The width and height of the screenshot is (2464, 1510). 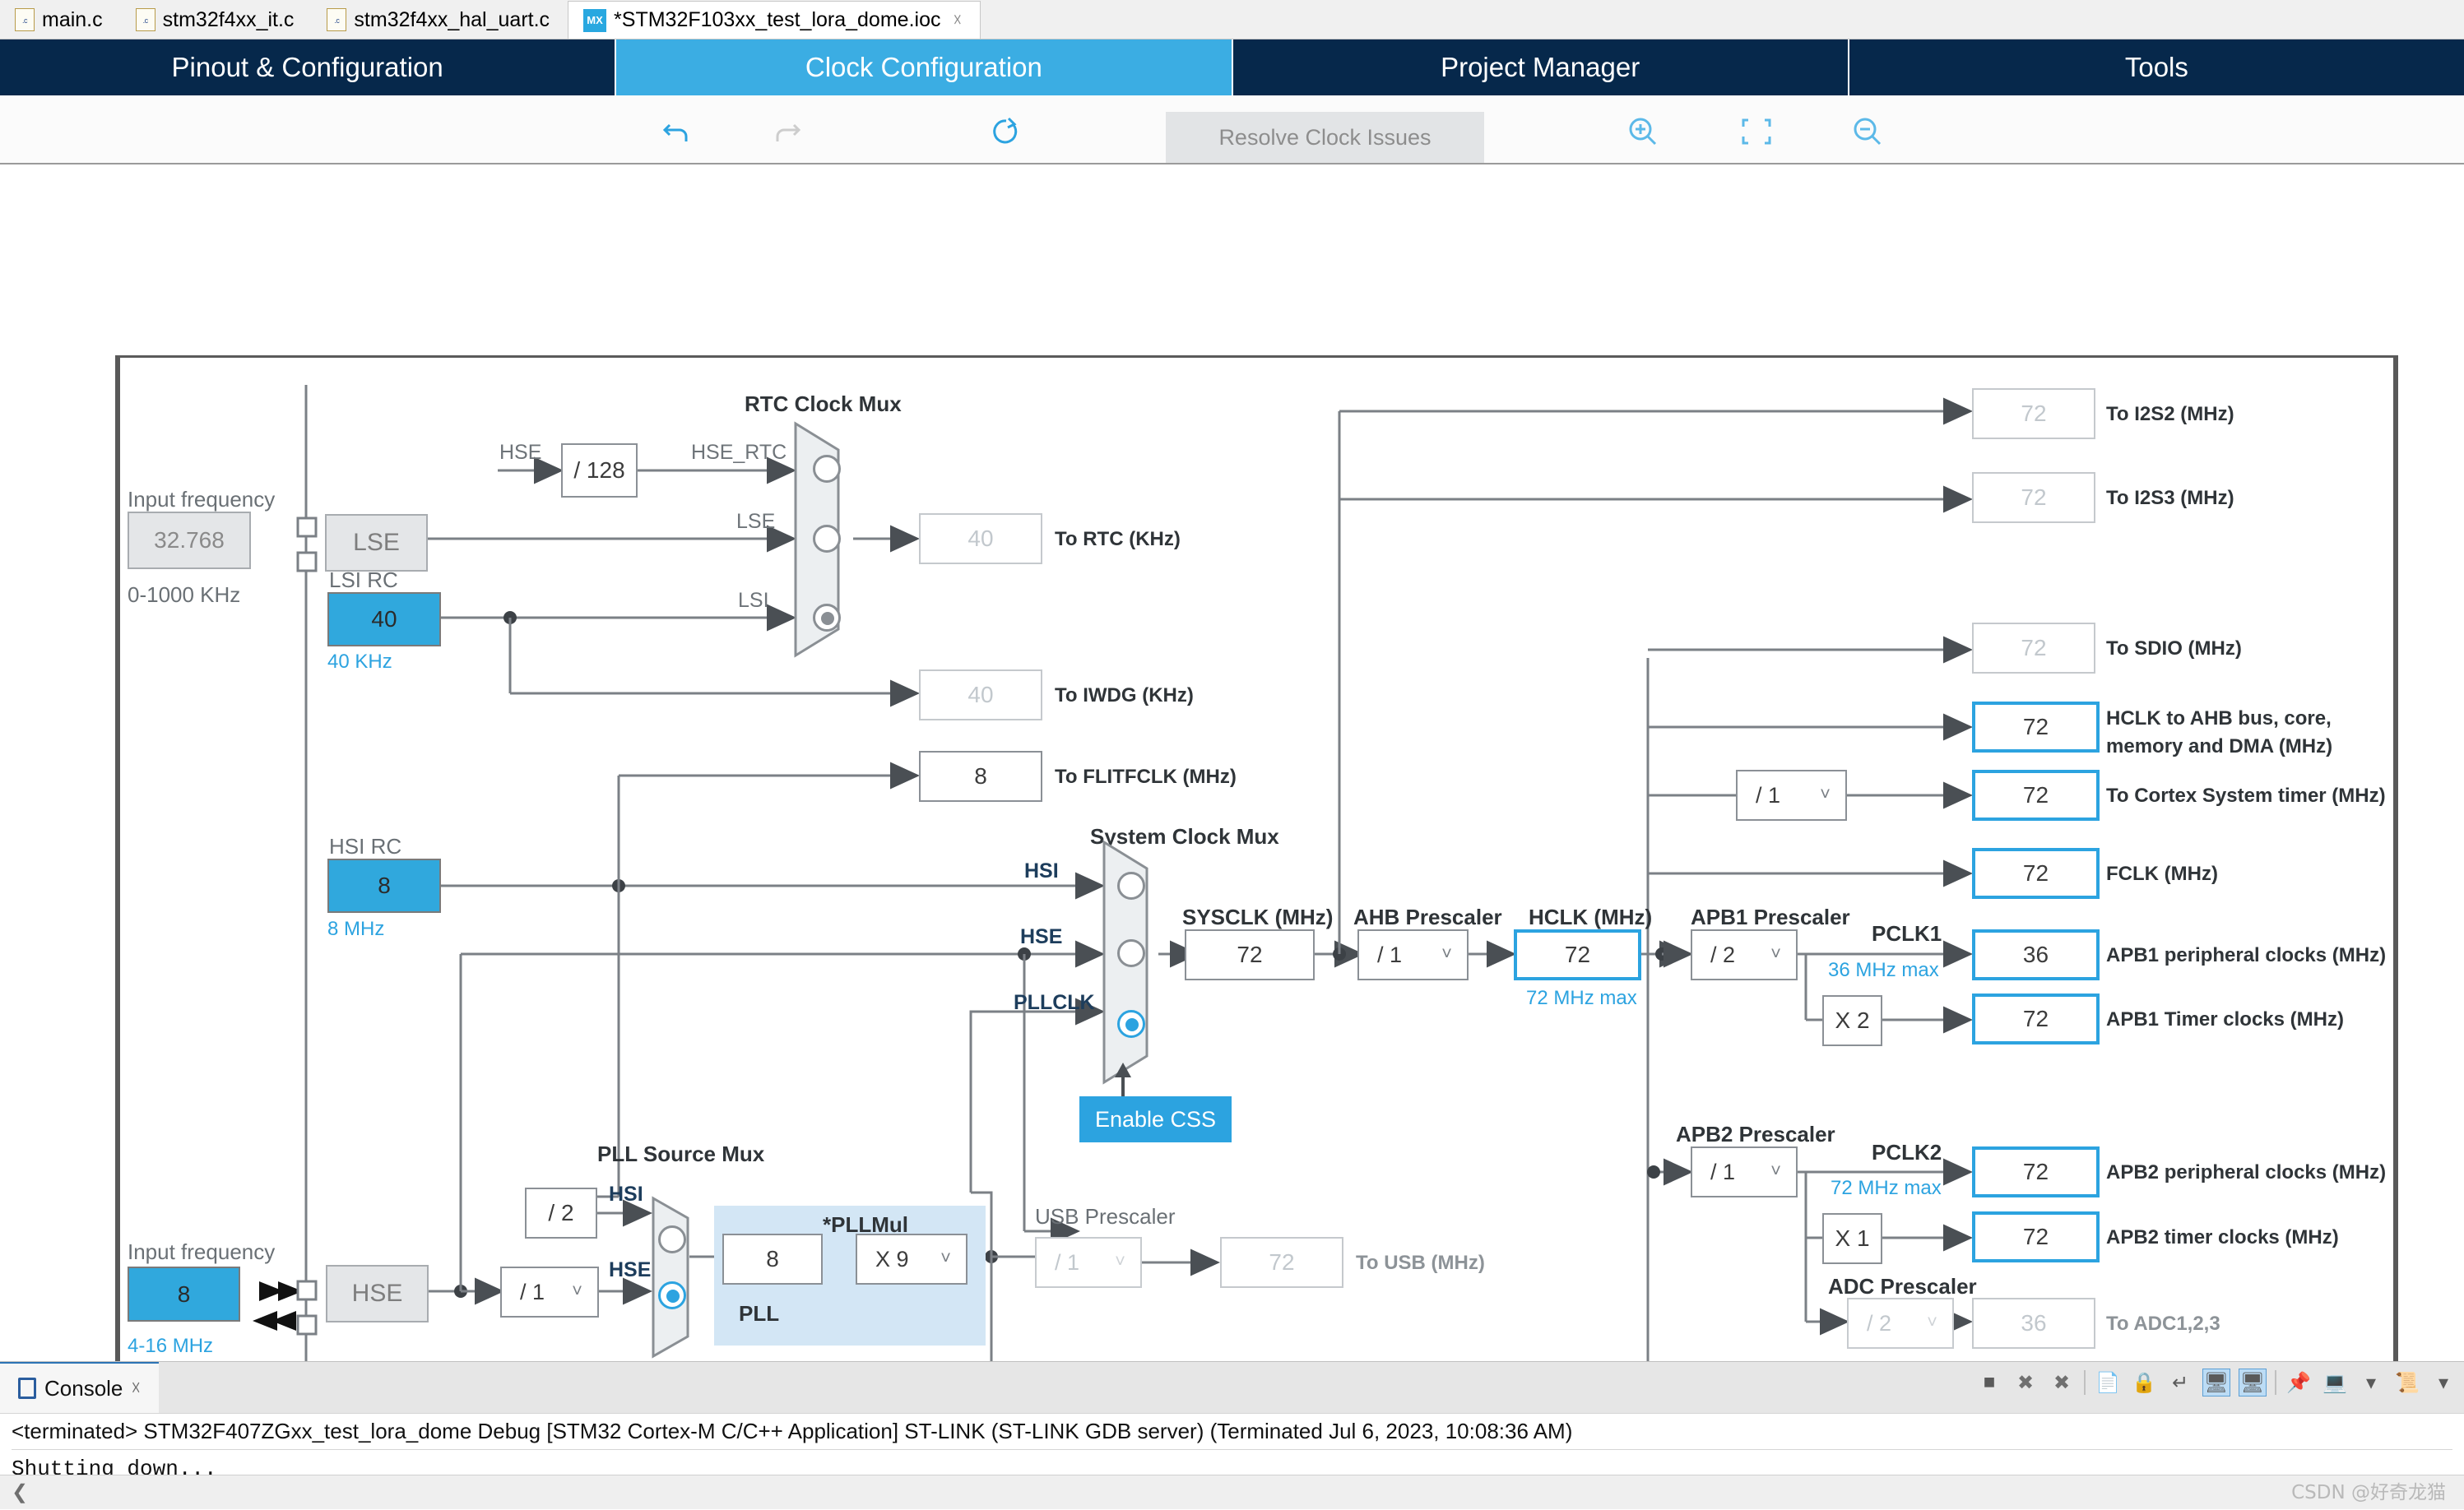 What do you see at coordinates (1131, 953) in the screenshot?
I see `sysclk-mux-option-hse` at bounding box center [1131, 953].